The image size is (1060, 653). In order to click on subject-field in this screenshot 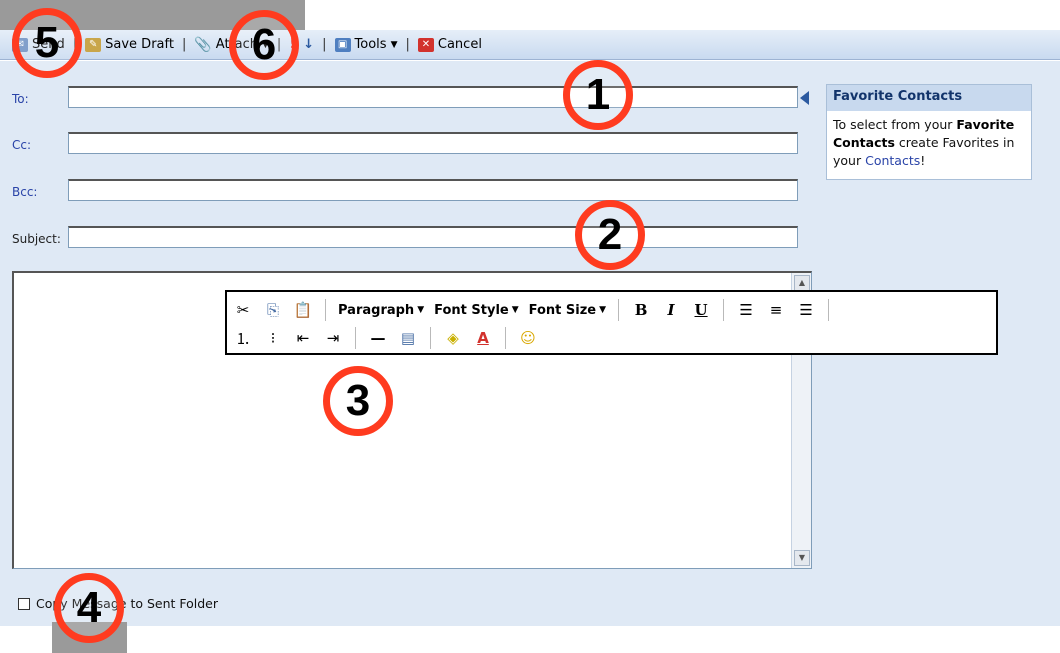, I will do `click(433, 237)`.